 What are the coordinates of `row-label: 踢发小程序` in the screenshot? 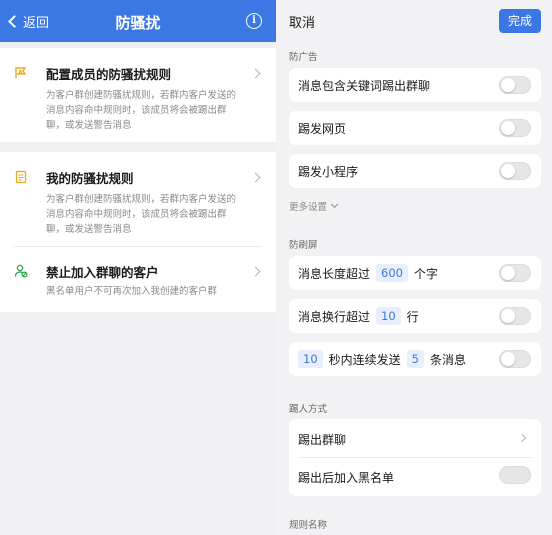 It's located at (328, 171).